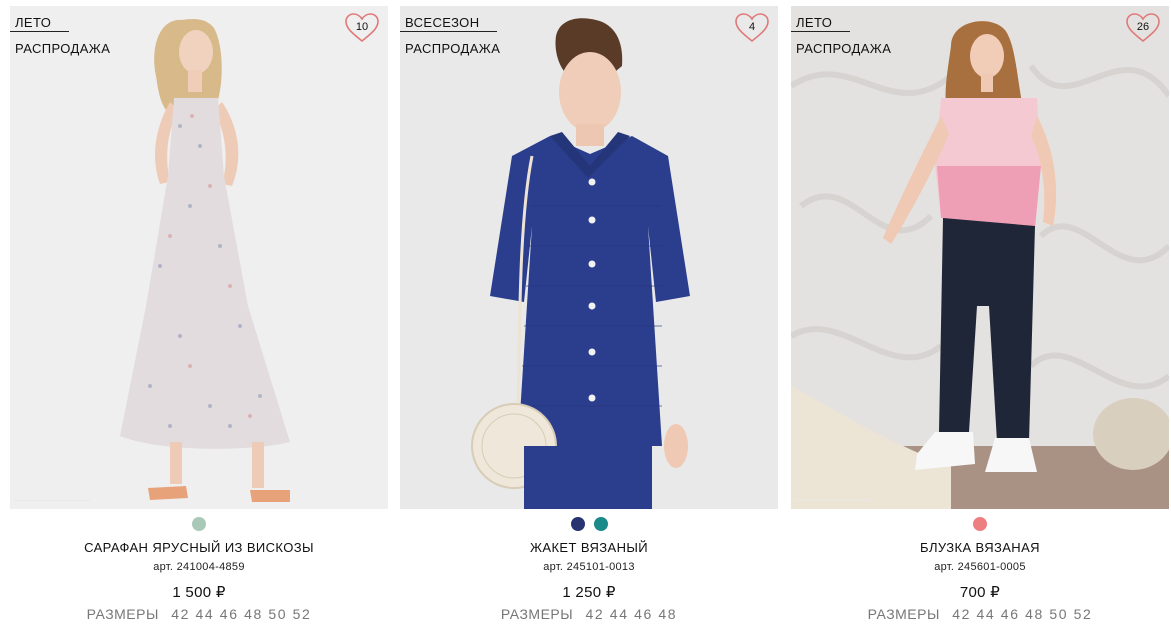  I want to click on product-name: САРАФАН ЯРУСНЫЙ ИЗ ВИСКОЗЫ, so click(199, 547).